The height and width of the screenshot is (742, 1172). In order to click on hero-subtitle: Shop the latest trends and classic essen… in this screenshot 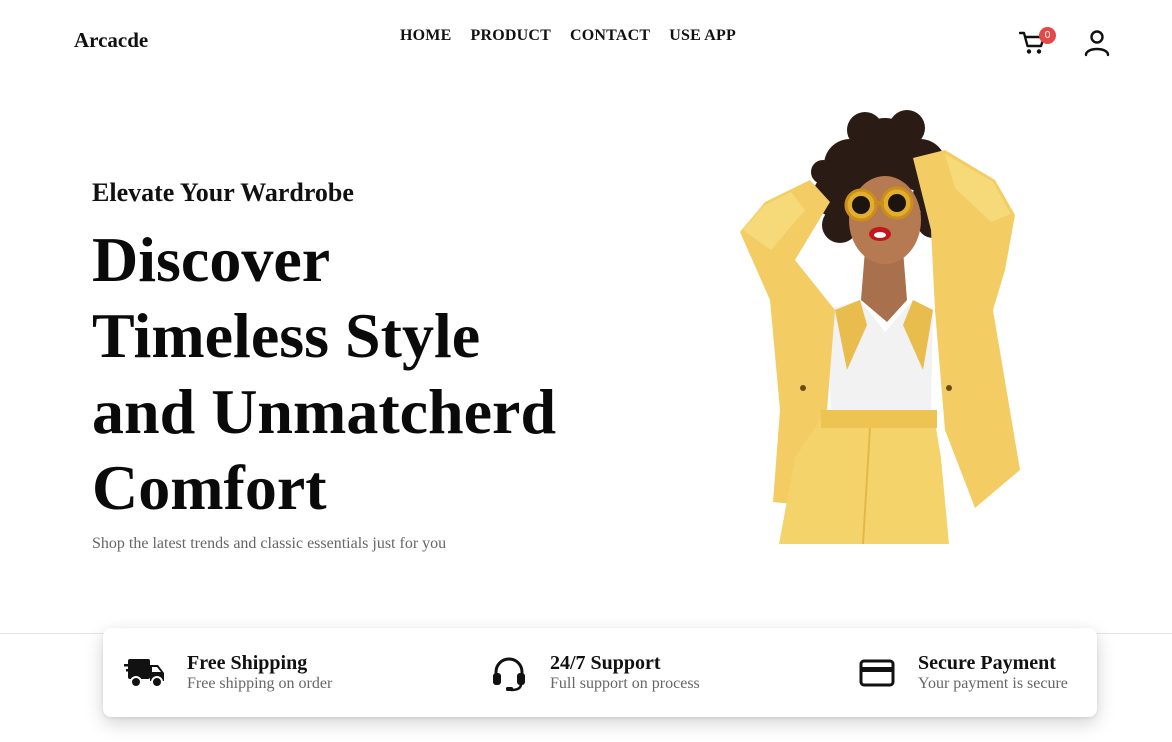, I will do `click(269, 543)`.